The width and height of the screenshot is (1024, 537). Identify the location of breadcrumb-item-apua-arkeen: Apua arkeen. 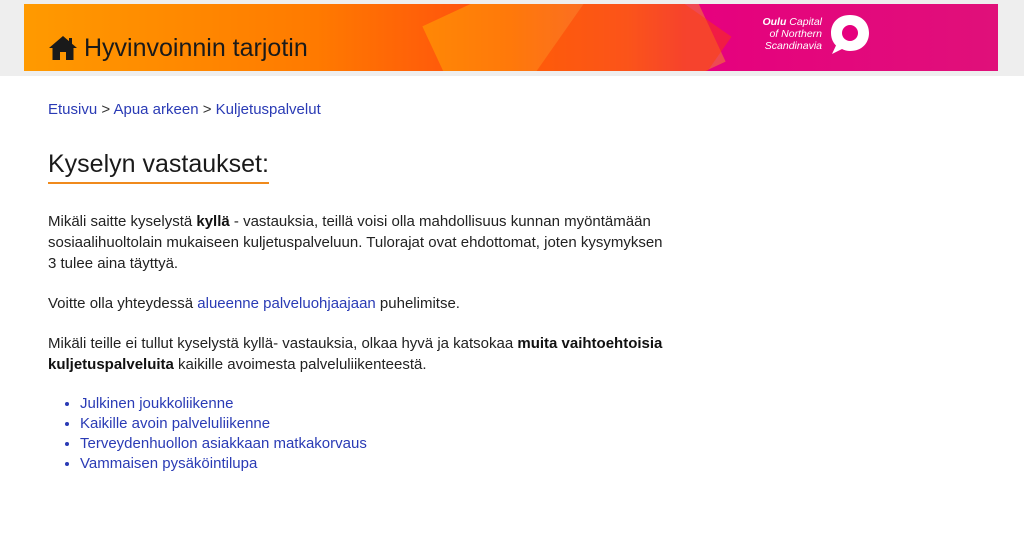
(155, 109).